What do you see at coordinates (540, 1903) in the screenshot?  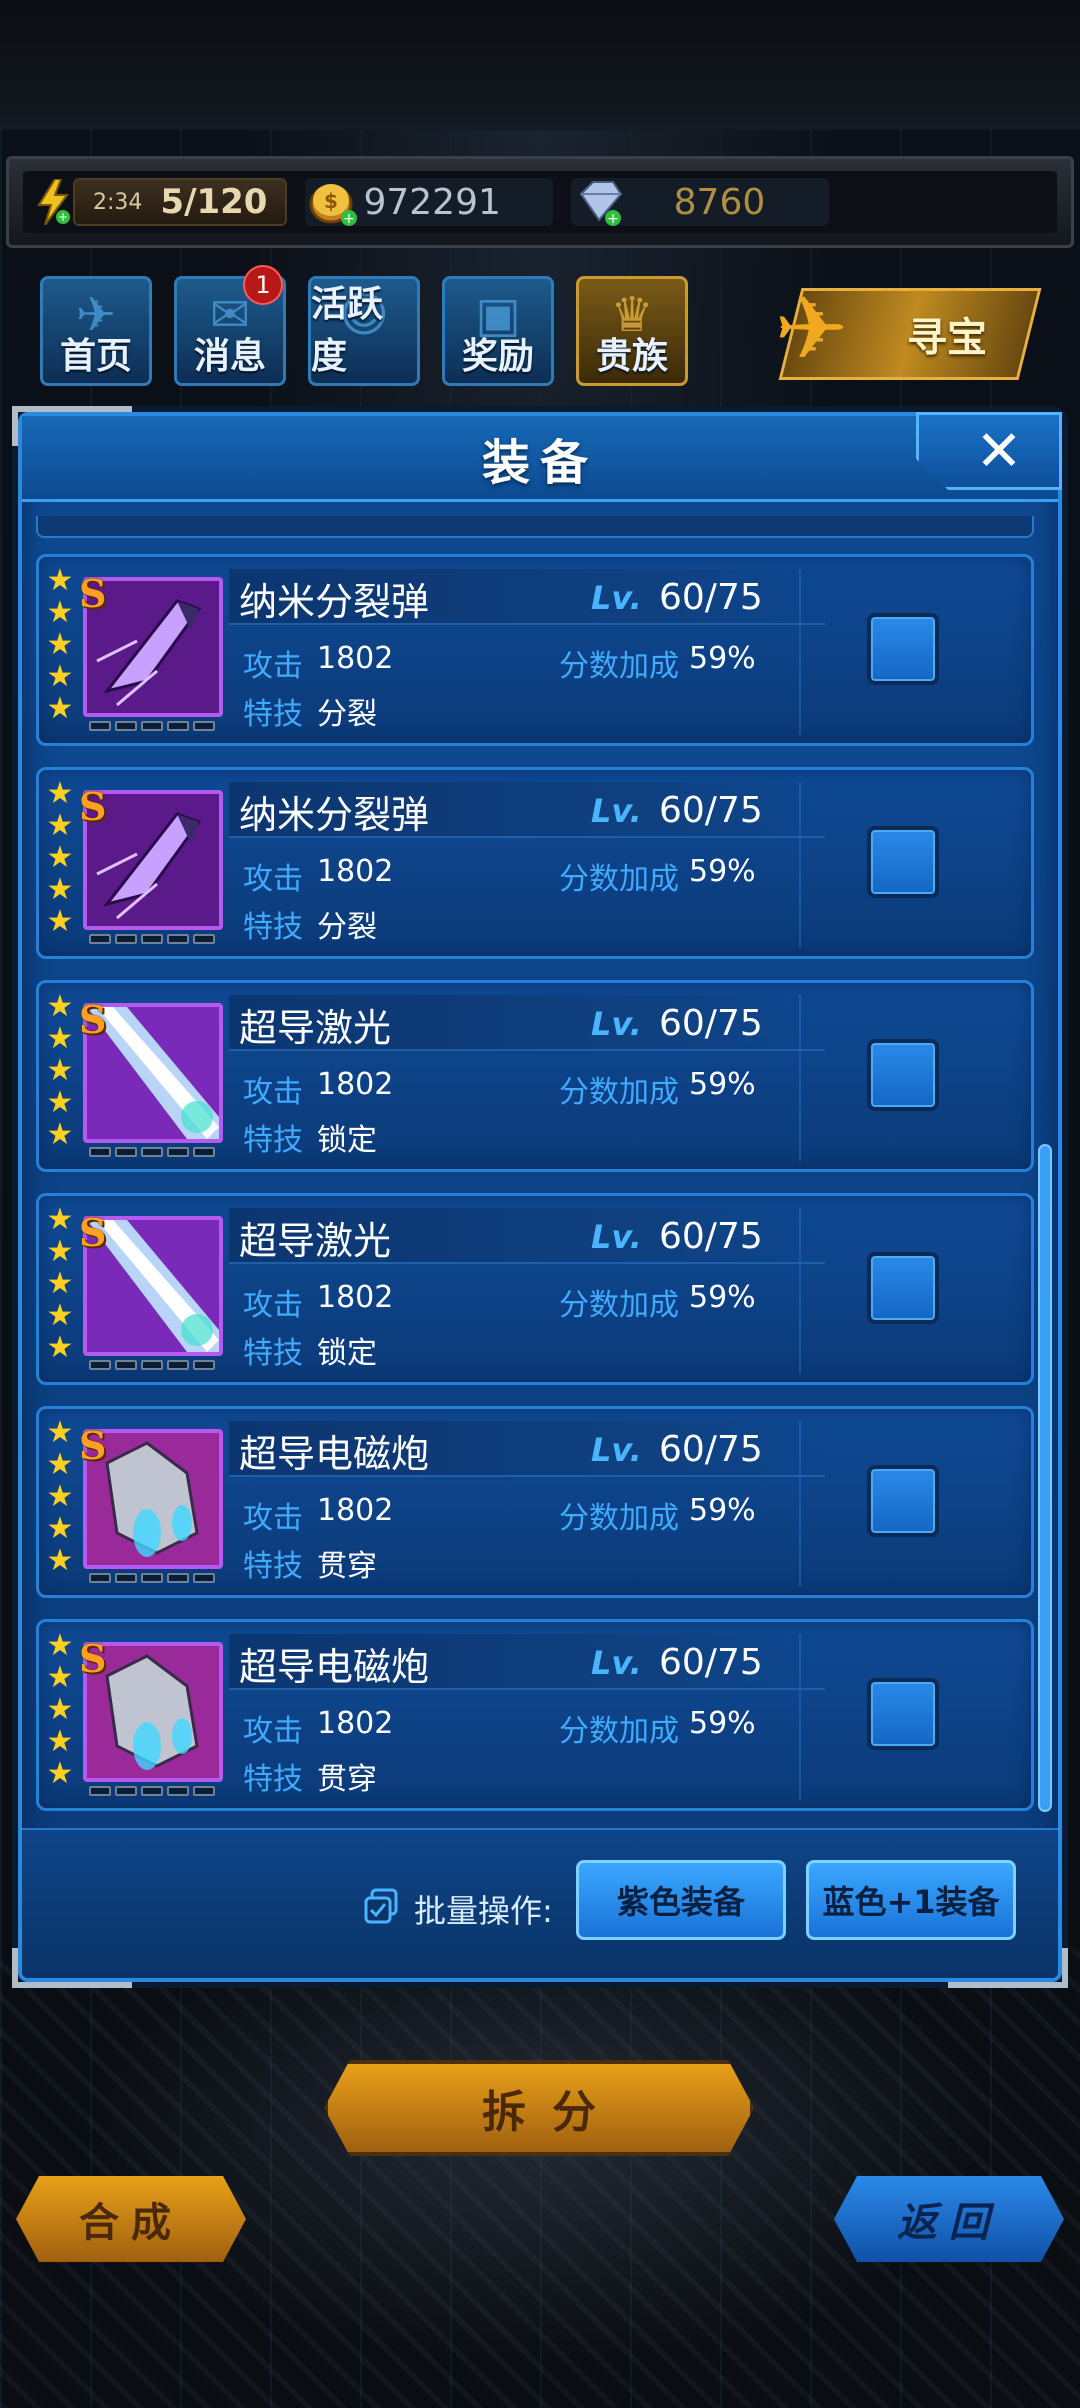 I see `batch-bar: 批量操作: 紫色装备 蓝色+1装备` at bounding box center [540, 1903].